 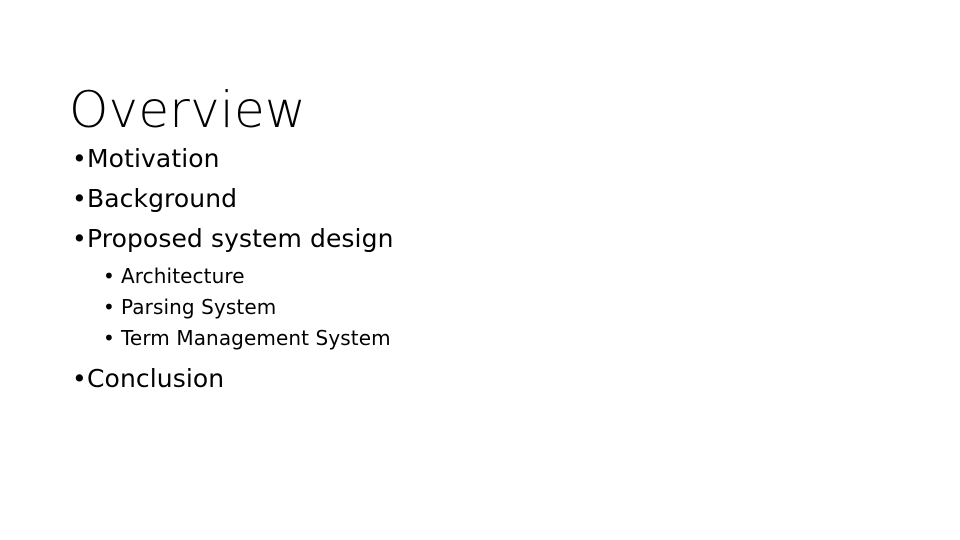 What do you see at coordinates (450, 239) in the screenshot?
I see `list-item: • Proposed system design` at bounding box center [450, 239].